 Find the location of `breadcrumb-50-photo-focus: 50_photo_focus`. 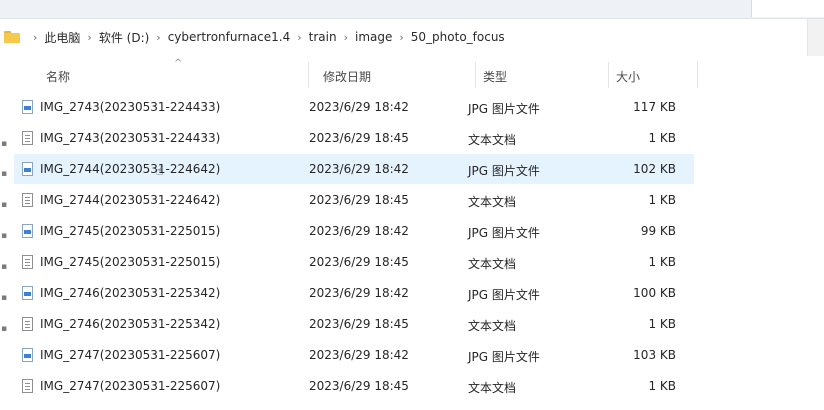

breadcrumb-50-photo-focus: 50_photo_focus is located at coordinates (458, 37).